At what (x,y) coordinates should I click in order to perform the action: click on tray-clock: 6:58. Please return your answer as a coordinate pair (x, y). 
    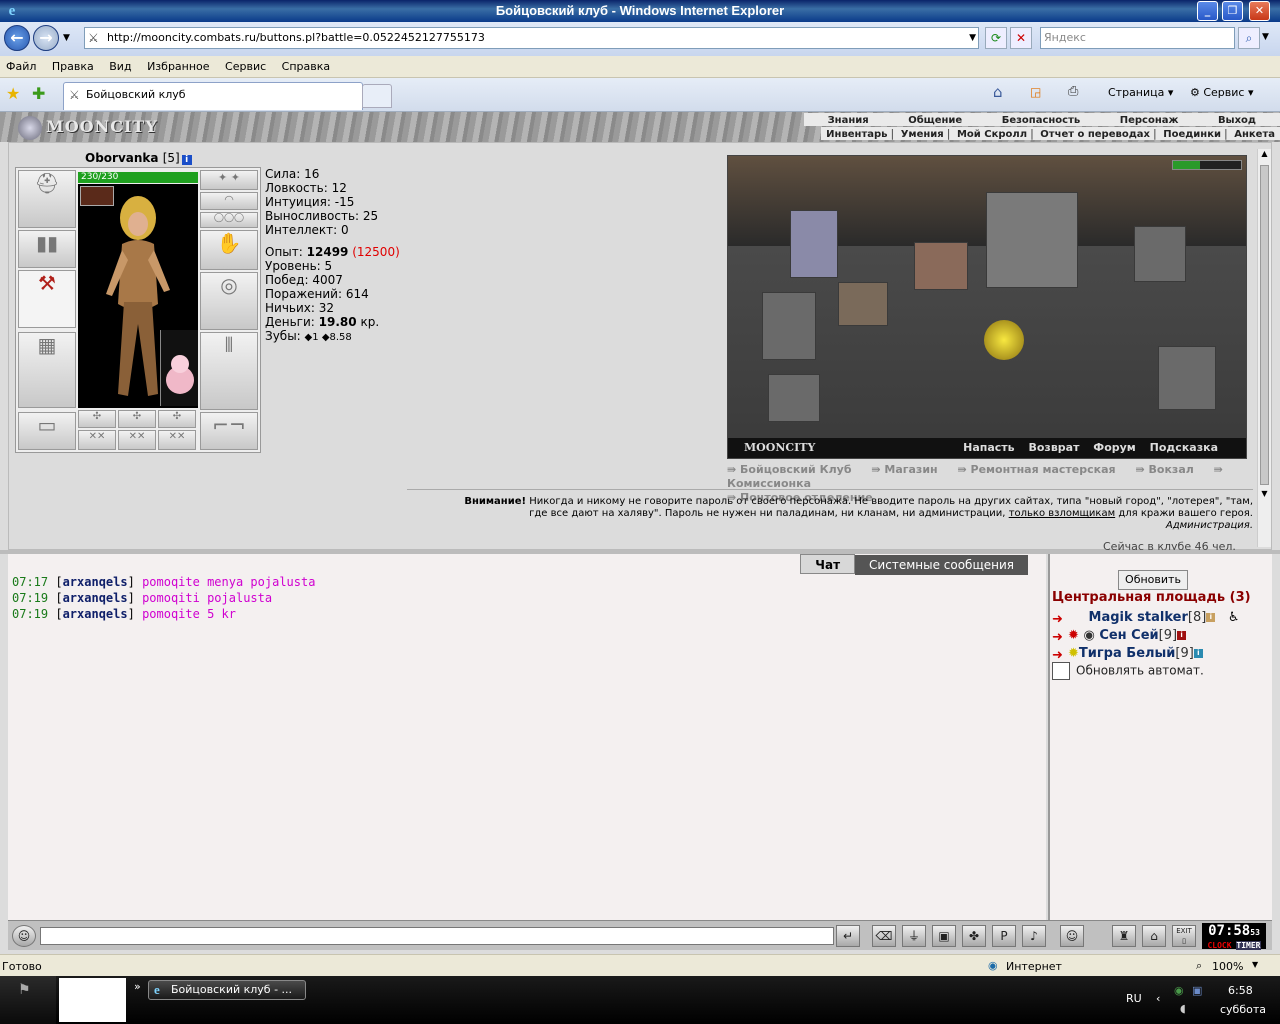
    Looking at the image, I should click on (1240, 990).